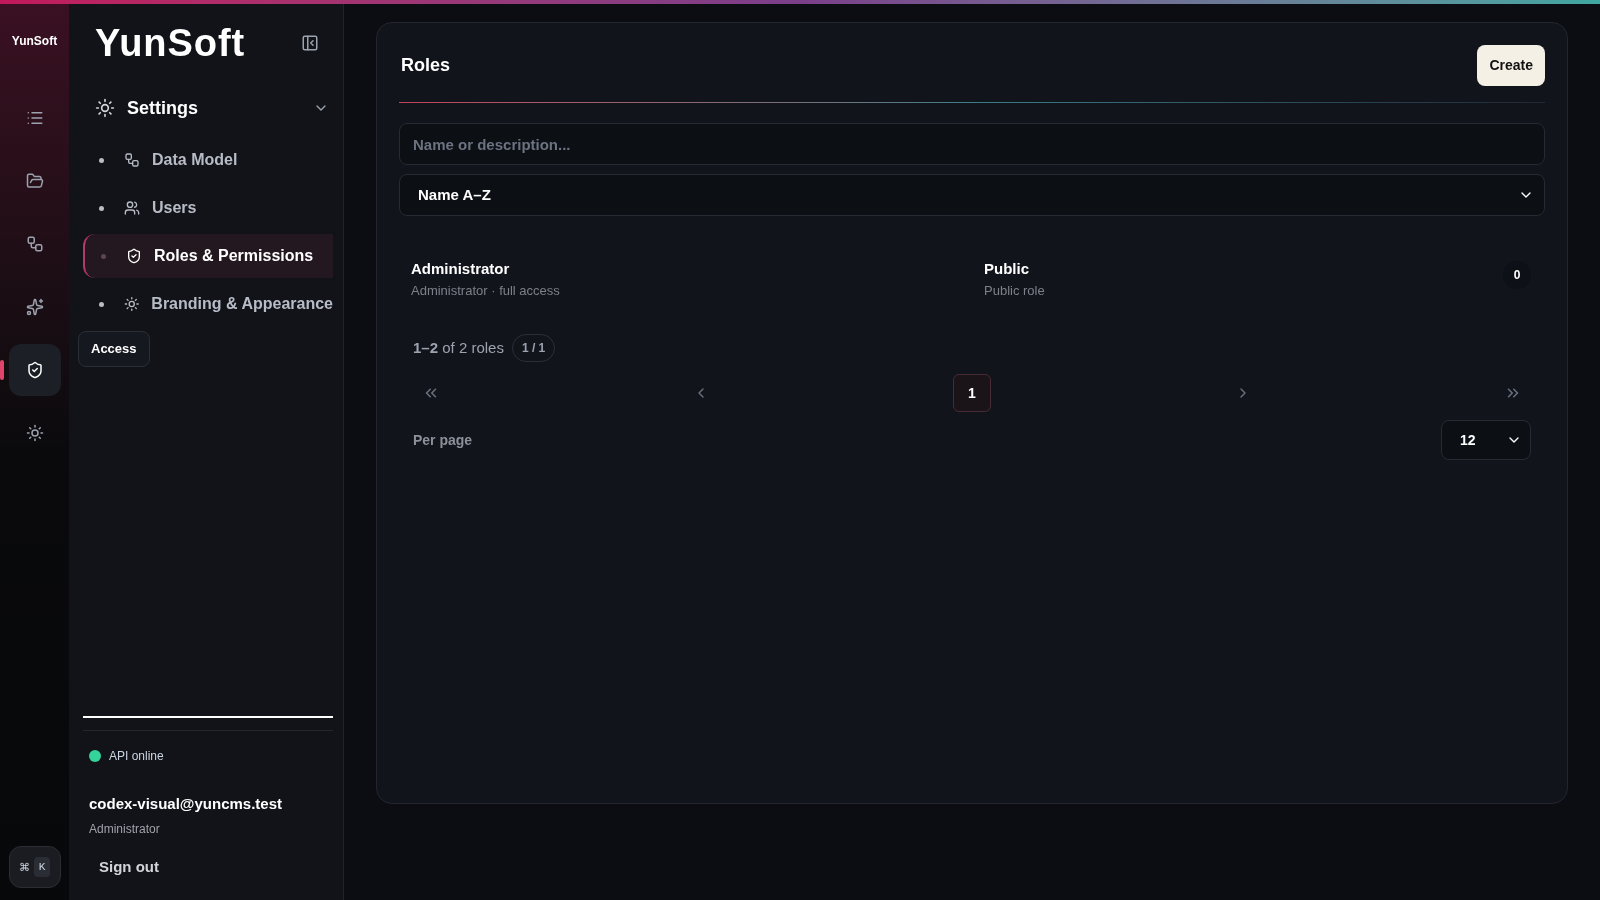 Image resolution: width=1600 pixels, height=900 pixels. I want to click on active-indicator, so click(2, 370).